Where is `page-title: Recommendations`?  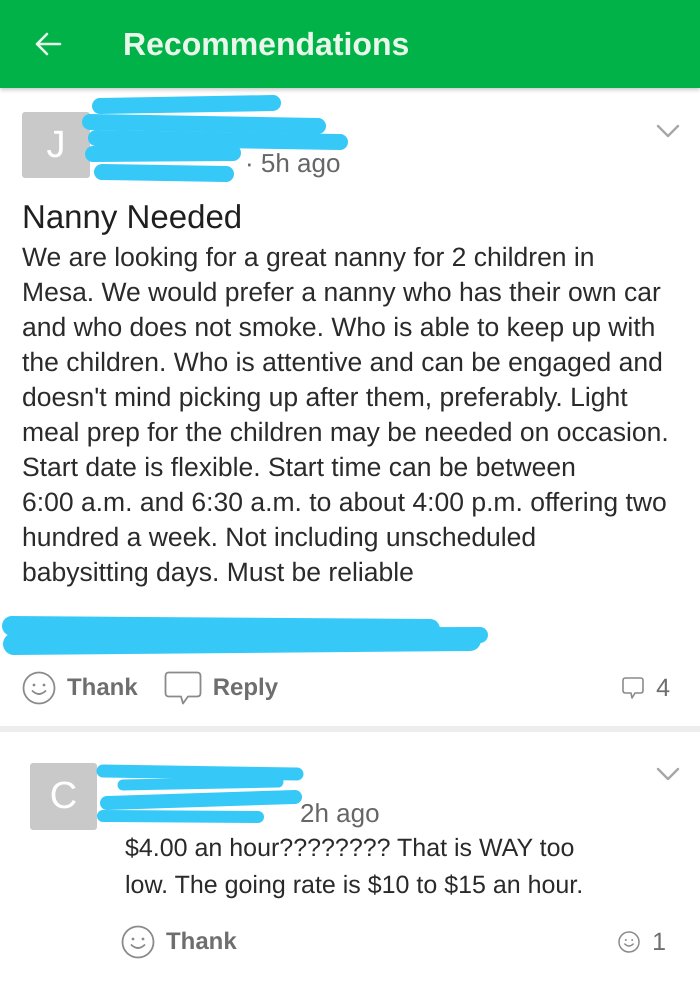
page-title: Recommendations is located at coordinates (266, 44).